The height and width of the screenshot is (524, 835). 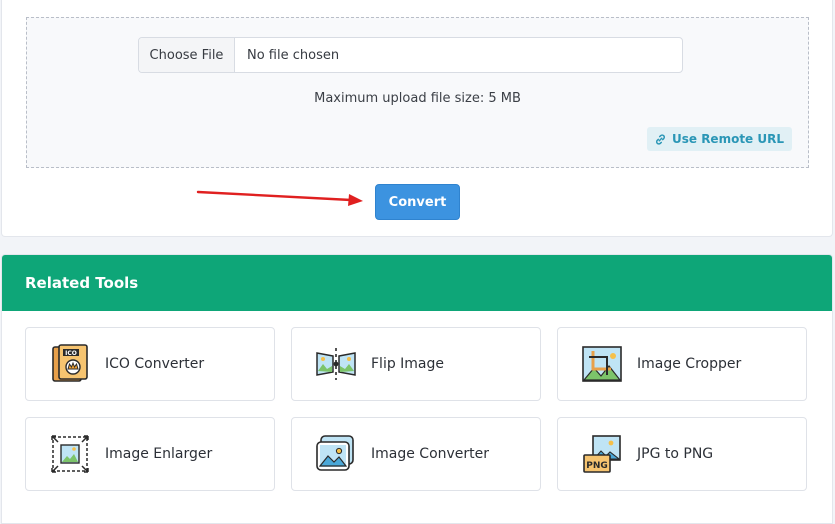 I want to click on flip-image-icon, so click(x=336, y=364).